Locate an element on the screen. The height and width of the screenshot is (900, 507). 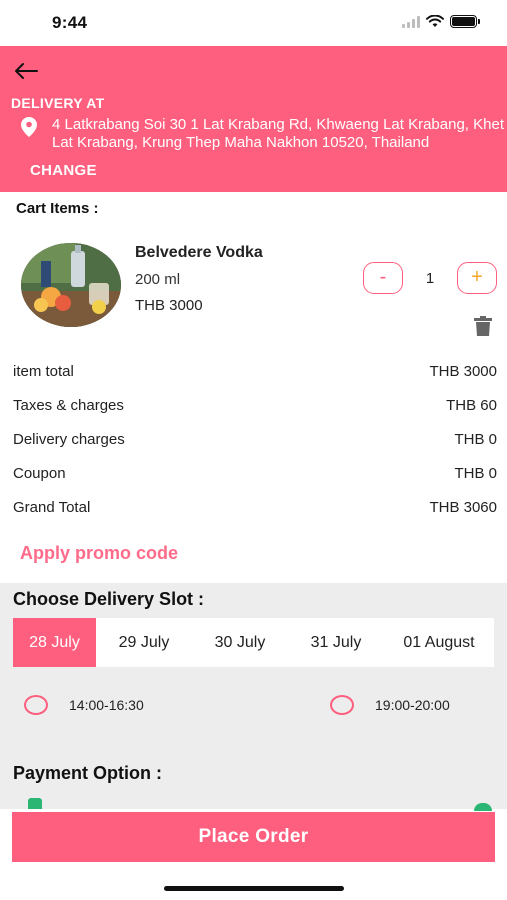
time-slot-option-1: 14:00-16:30 is located at coordinates (84, 705).